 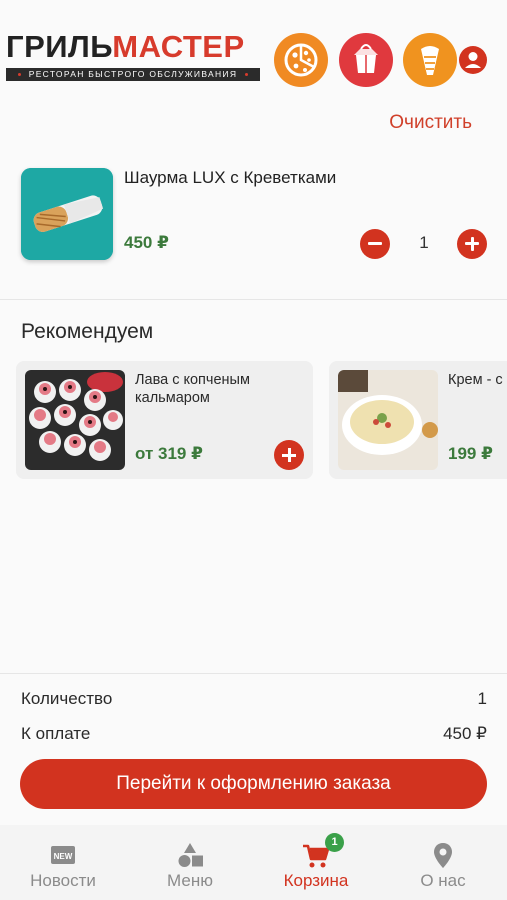 I want to click on location-pin-icon, so click(x=443, y=855).